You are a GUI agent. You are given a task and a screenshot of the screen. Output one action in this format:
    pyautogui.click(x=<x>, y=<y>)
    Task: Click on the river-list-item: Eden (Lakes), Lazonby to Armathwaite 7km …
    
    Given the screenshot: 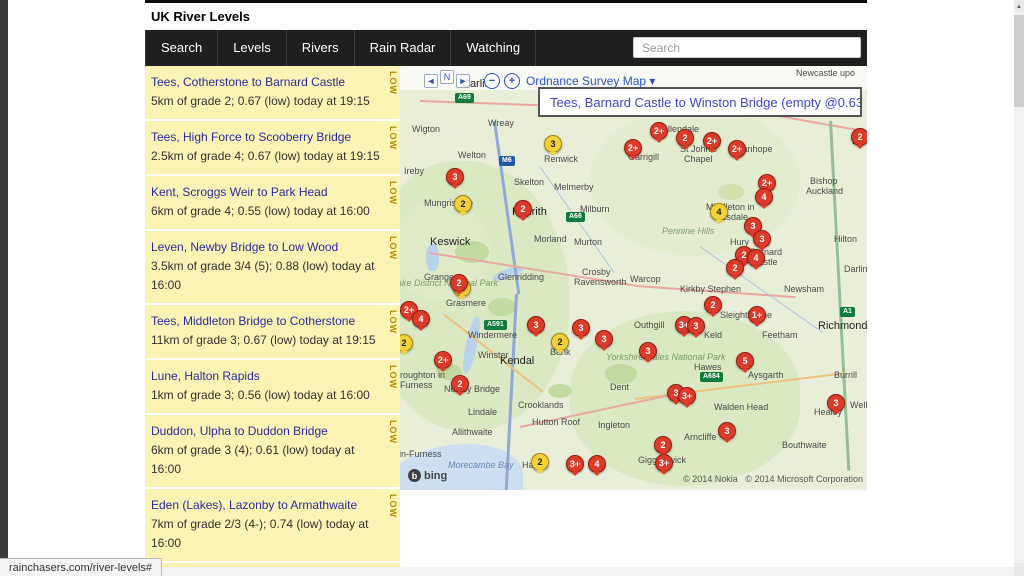 What is the action you would take?
    pyautogui.click(x=272, y=526)
    